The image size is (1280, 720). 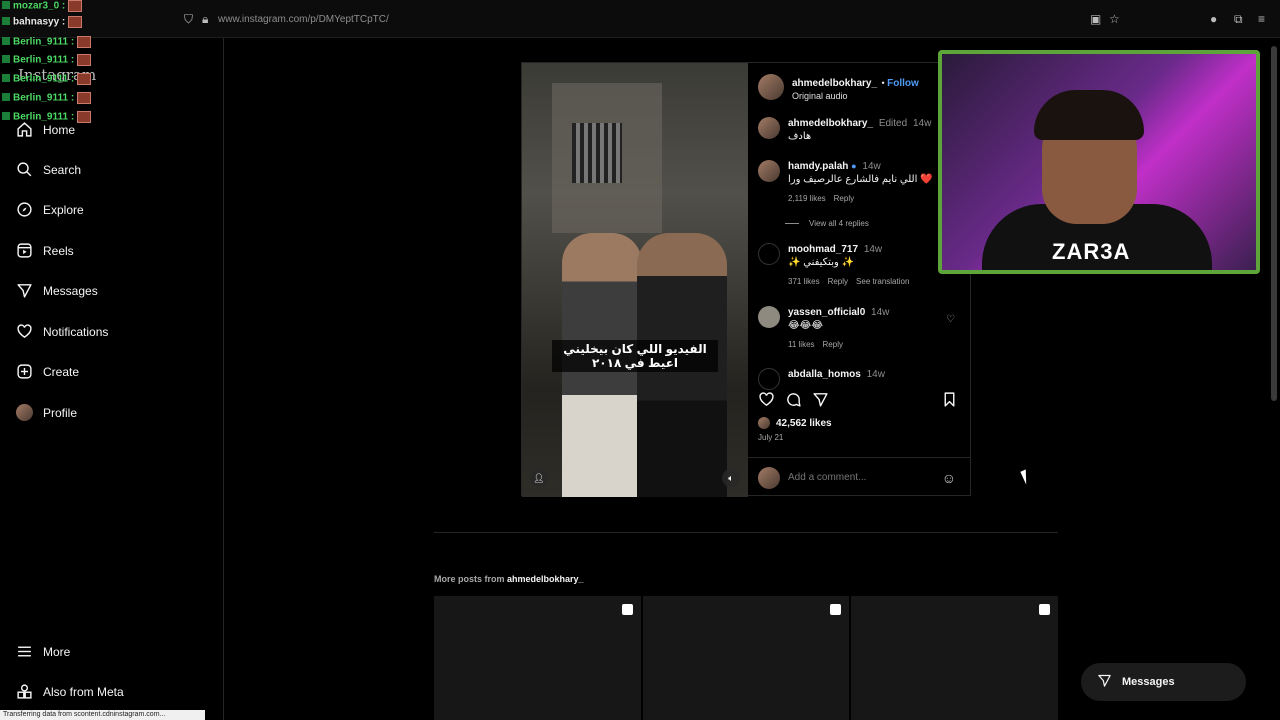 I want to click on page-scrollbar, so click(x=1274, y=383).